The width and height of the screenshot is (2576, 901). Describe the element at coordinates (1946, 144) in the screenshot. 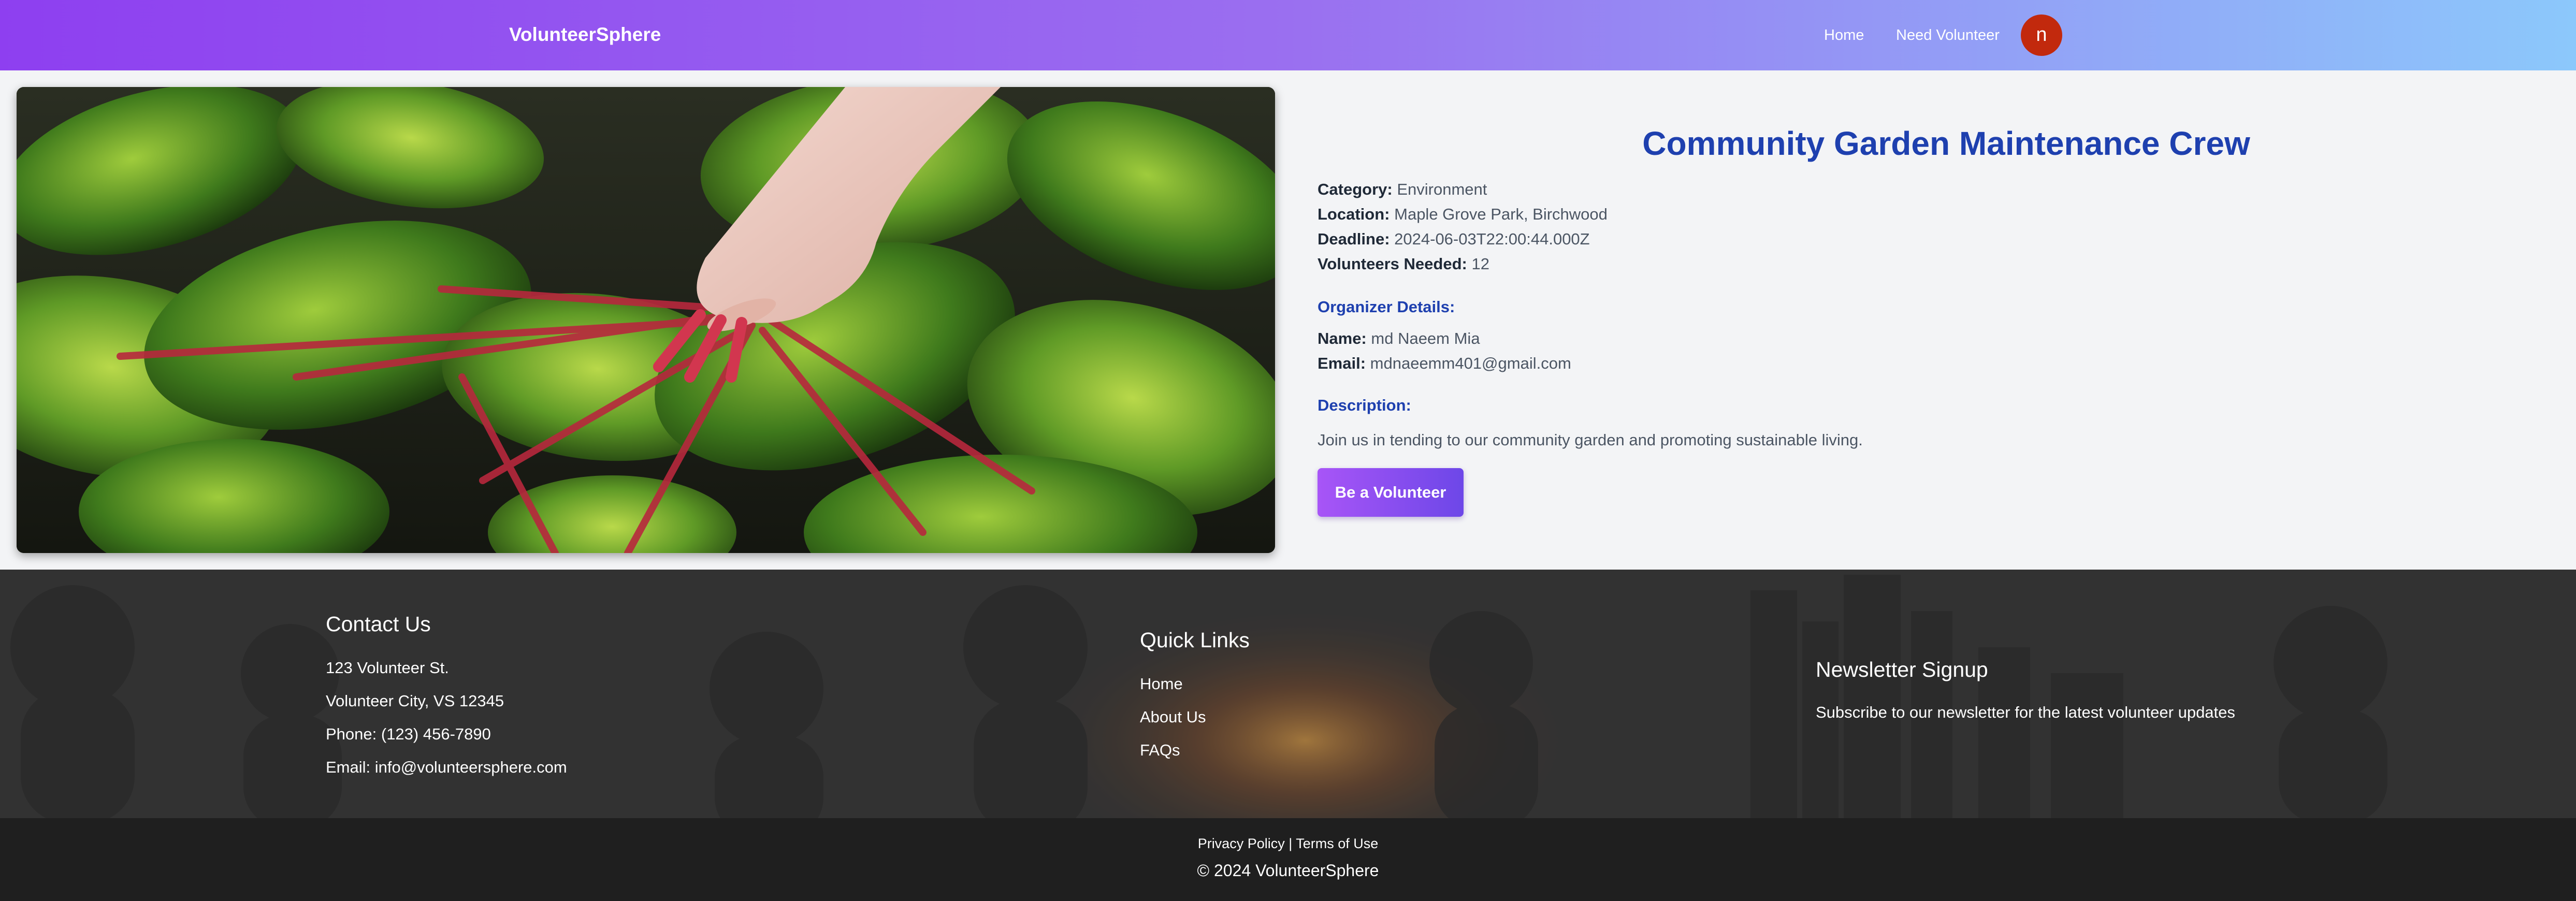

I see `post-title: Community Garden Maintenance Crew` at that location.